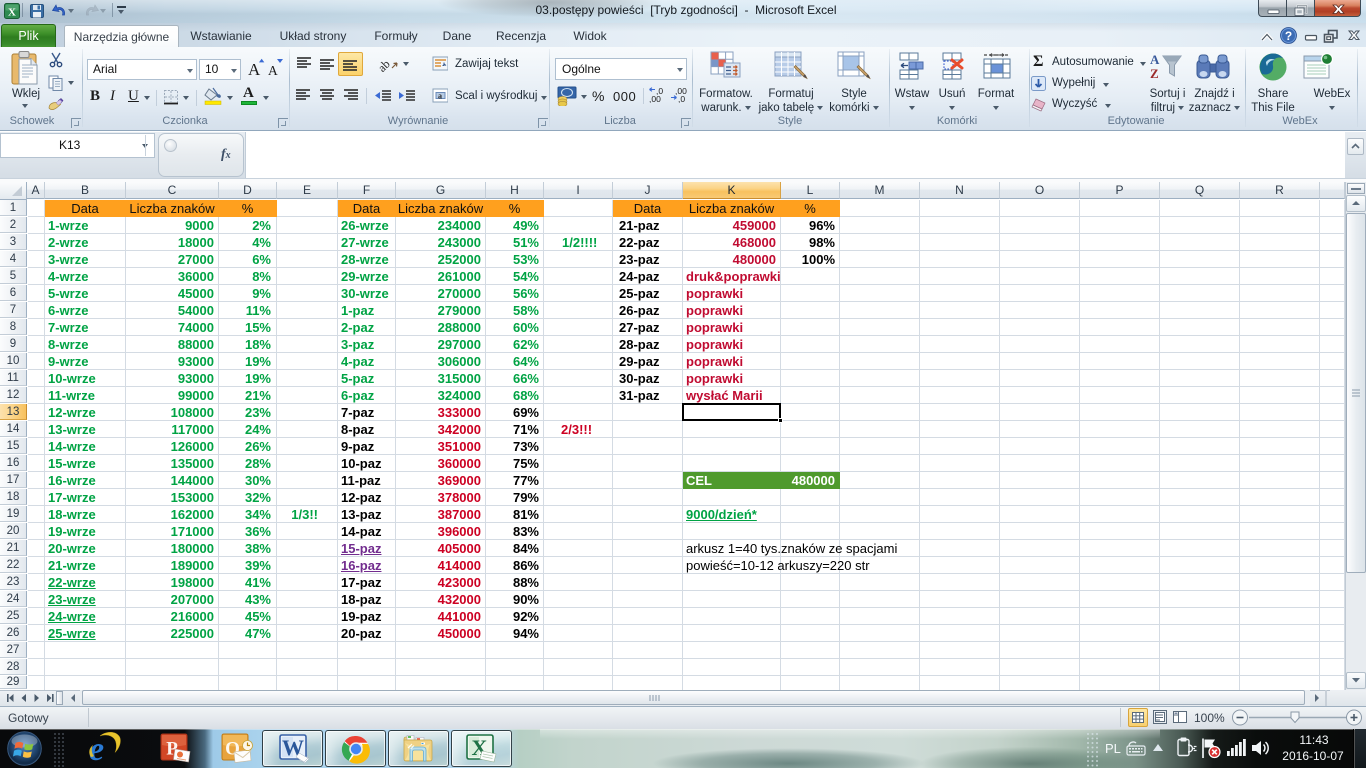 This screenshot has height=768, width=1366. I want to click on svg-text: ,00, so click(655, 99).